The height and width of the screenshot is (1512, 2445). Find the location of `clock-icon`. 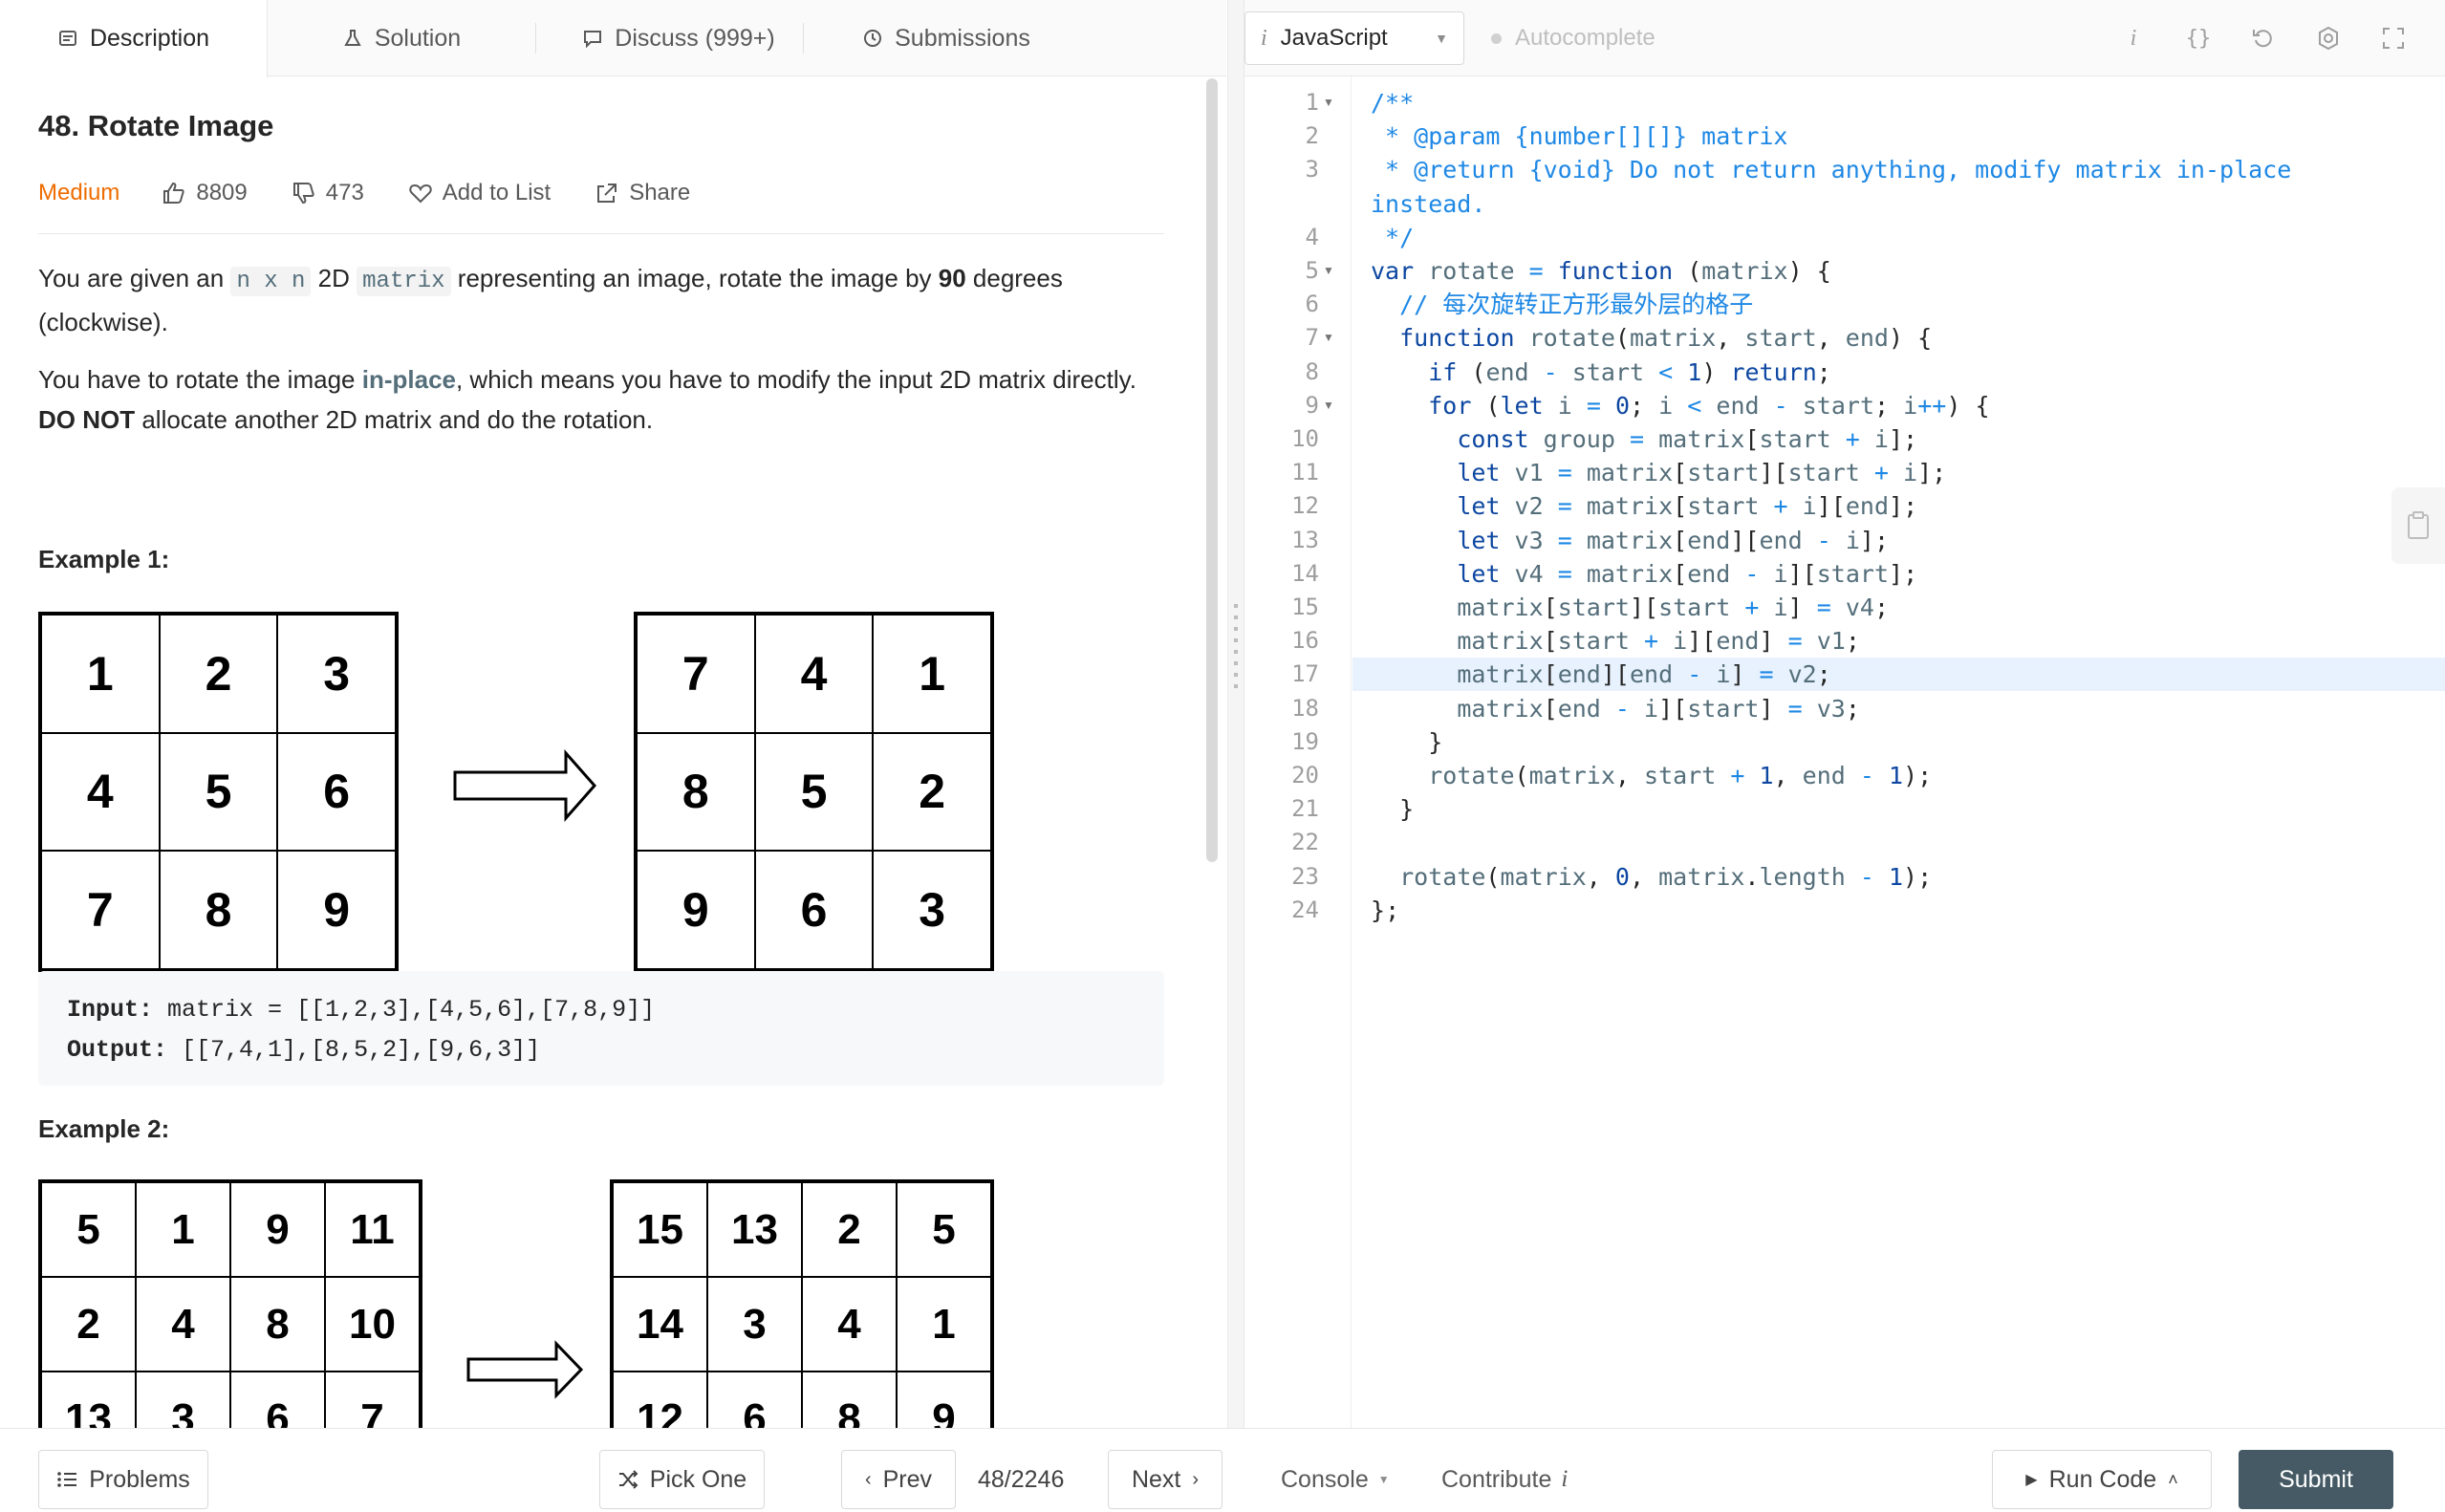

clock-icon is located at coordinates (873, 38).